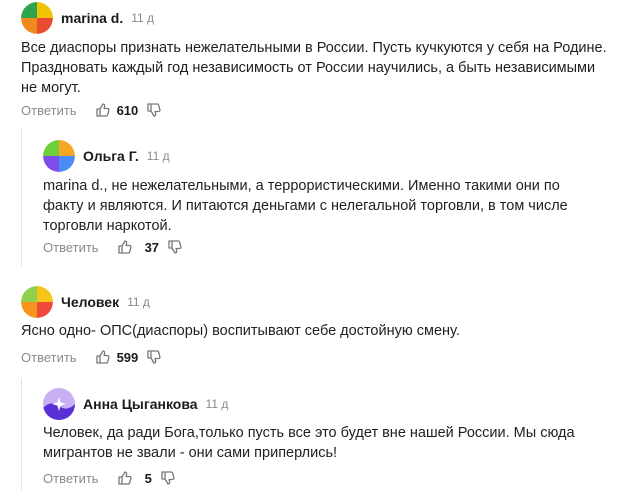  Describe the element at coordinates (127, 357) in the screenshot. I see `like-count: 599` at that location.